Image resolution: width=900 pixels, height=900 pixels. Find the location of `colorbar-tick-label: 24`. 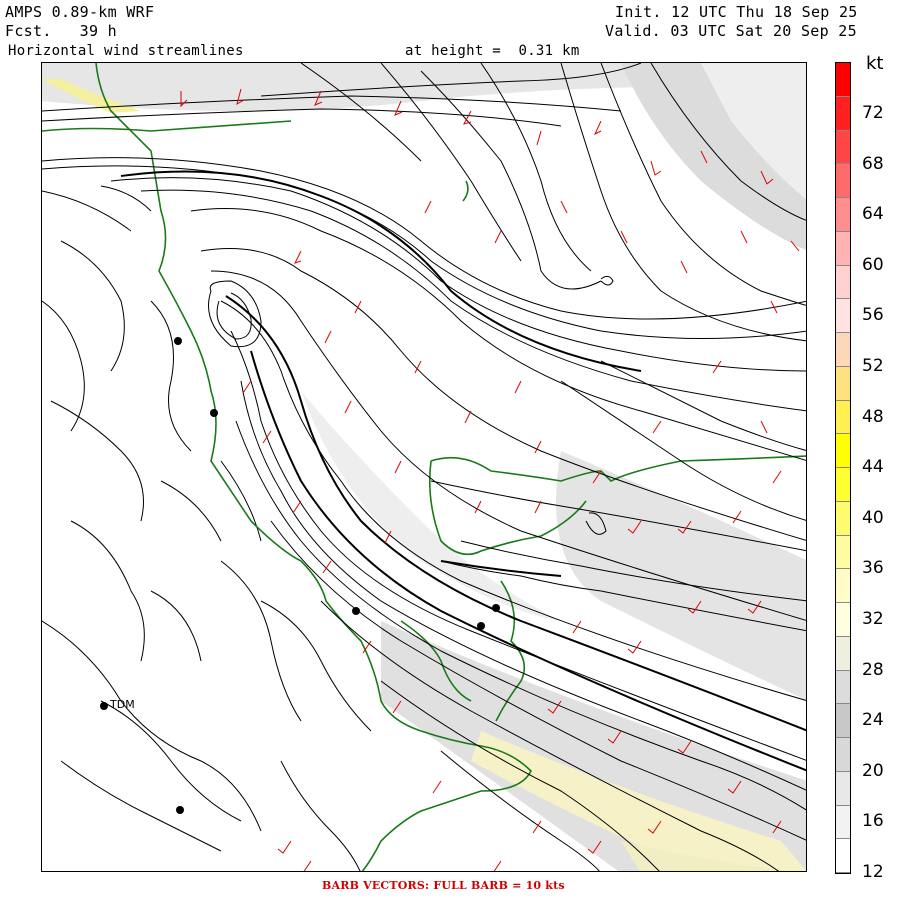

colorbar-tick-label: 24 is located at coordinates (873, 720).